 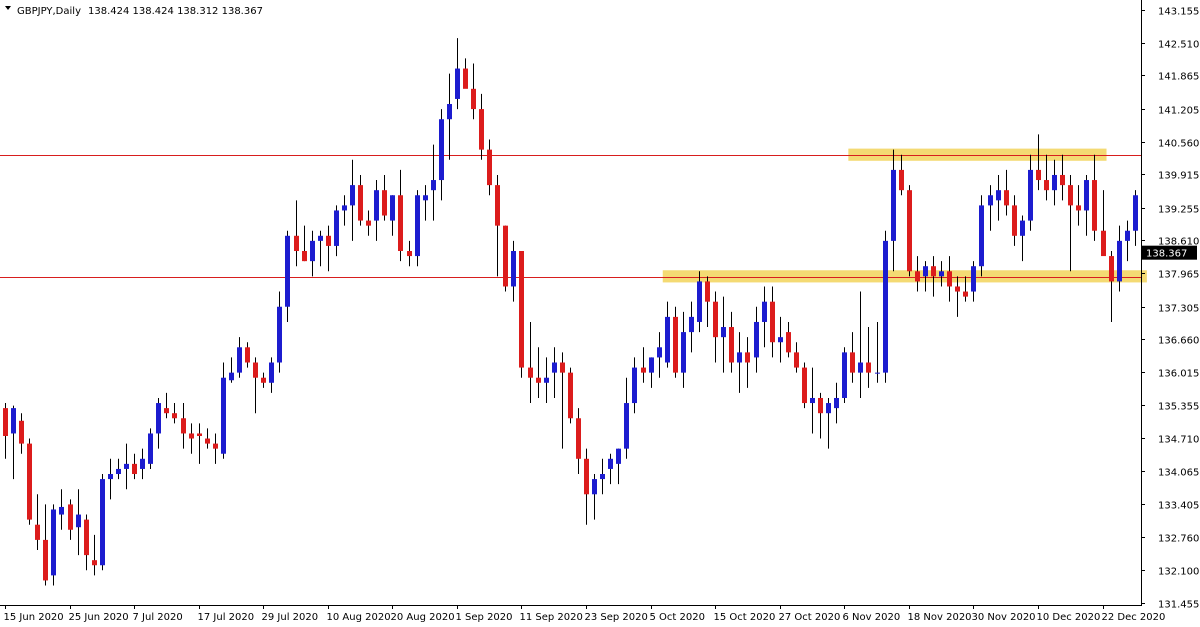 I want to click on y-tick-label: 134.065, so click(x=1178, y=473).